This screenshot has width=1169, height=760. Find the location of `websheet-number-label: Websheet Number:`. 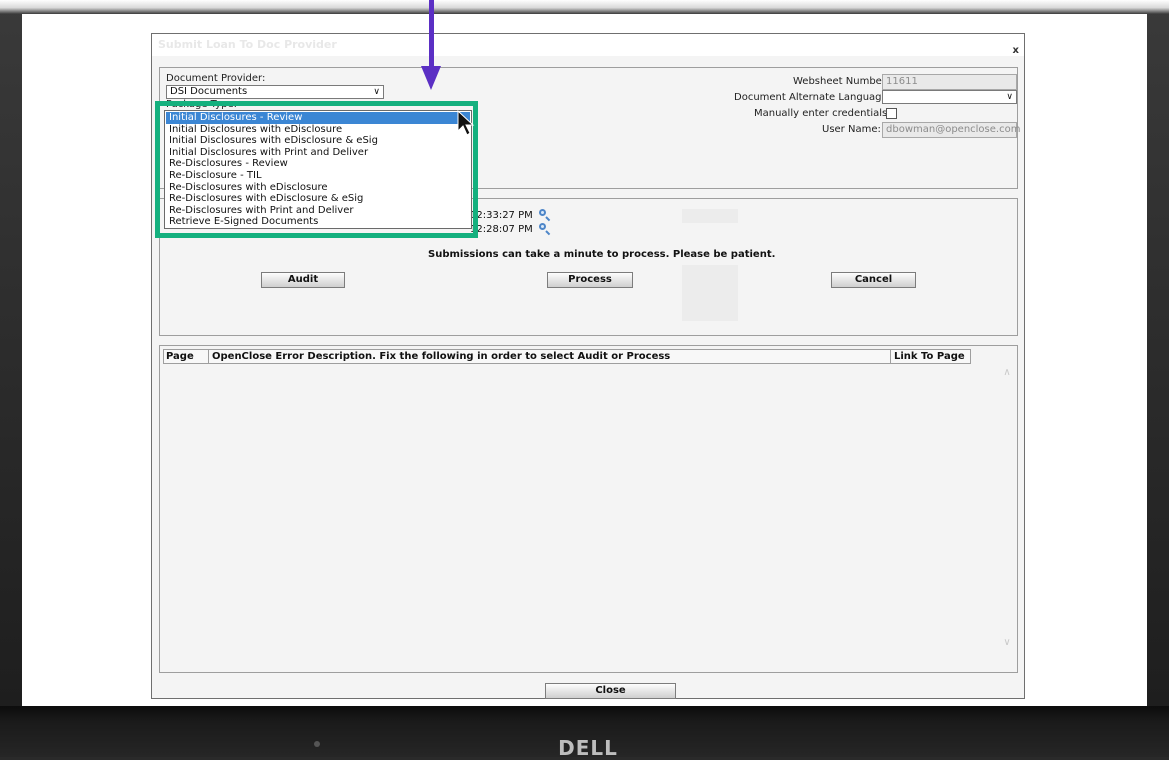

websheet-number-label: Websheet Number: is located at coordinates (841, 81).